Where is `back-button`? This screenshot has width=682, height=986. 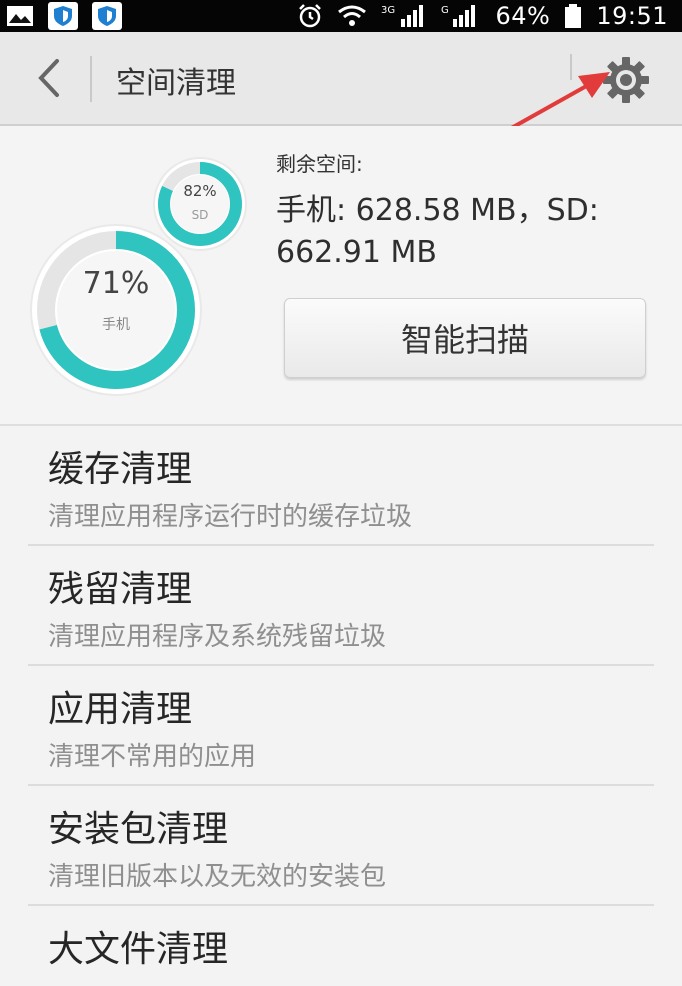
back-button is located at coordinates (48, 78).